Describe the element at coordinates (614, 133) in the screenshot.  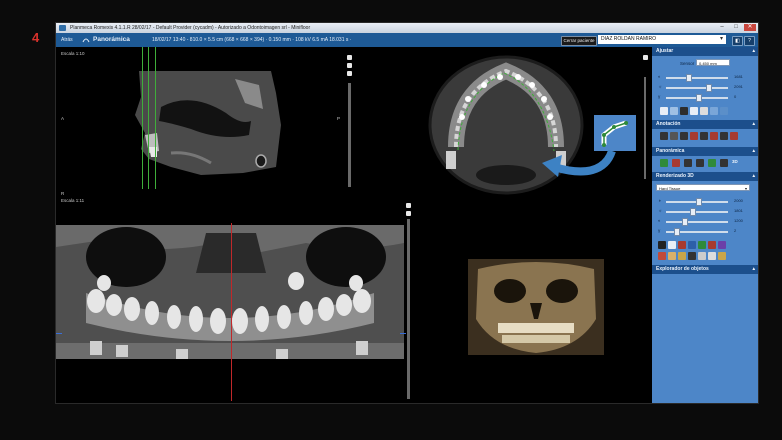
I see `curve-tool-icon` at that location.